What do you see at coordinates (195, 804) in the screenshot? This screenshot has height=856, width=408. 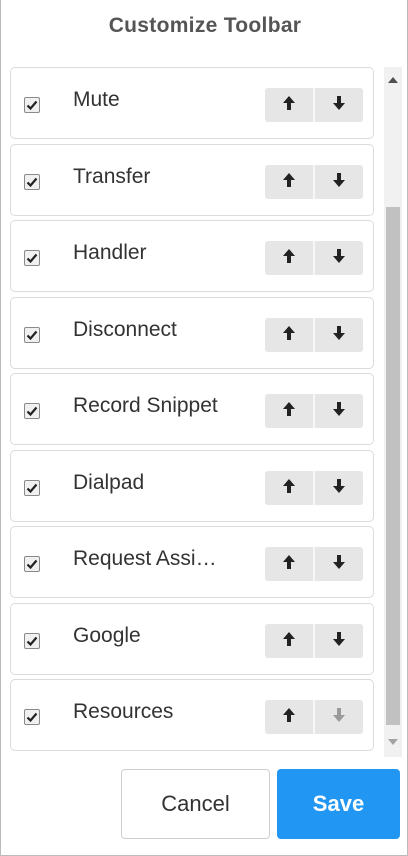 I see `cancel-button: Cancel` at bounding box center [195, 804].